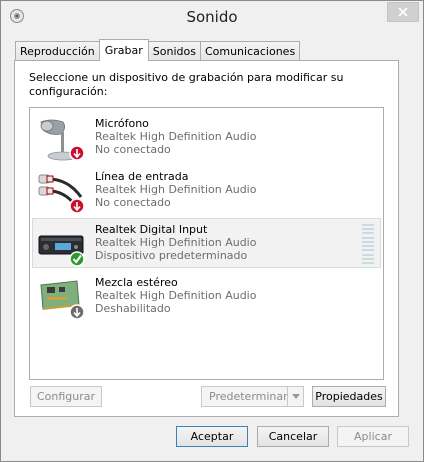 This screenshot has width=424, height=462. I want to click on device-name: Línea de entrada, so click(142, 176).